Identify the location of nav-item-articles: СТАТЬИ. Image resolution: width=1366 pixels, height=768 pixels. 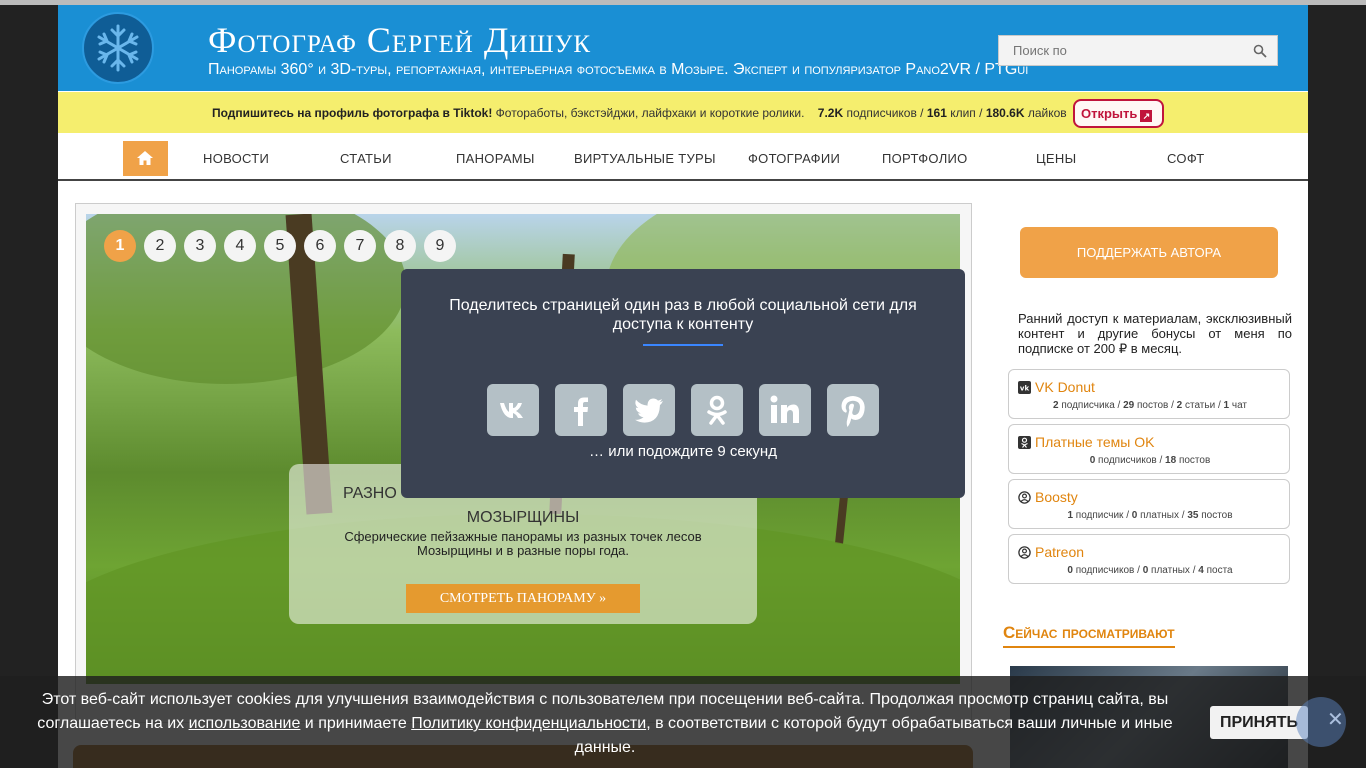
(366, 158).